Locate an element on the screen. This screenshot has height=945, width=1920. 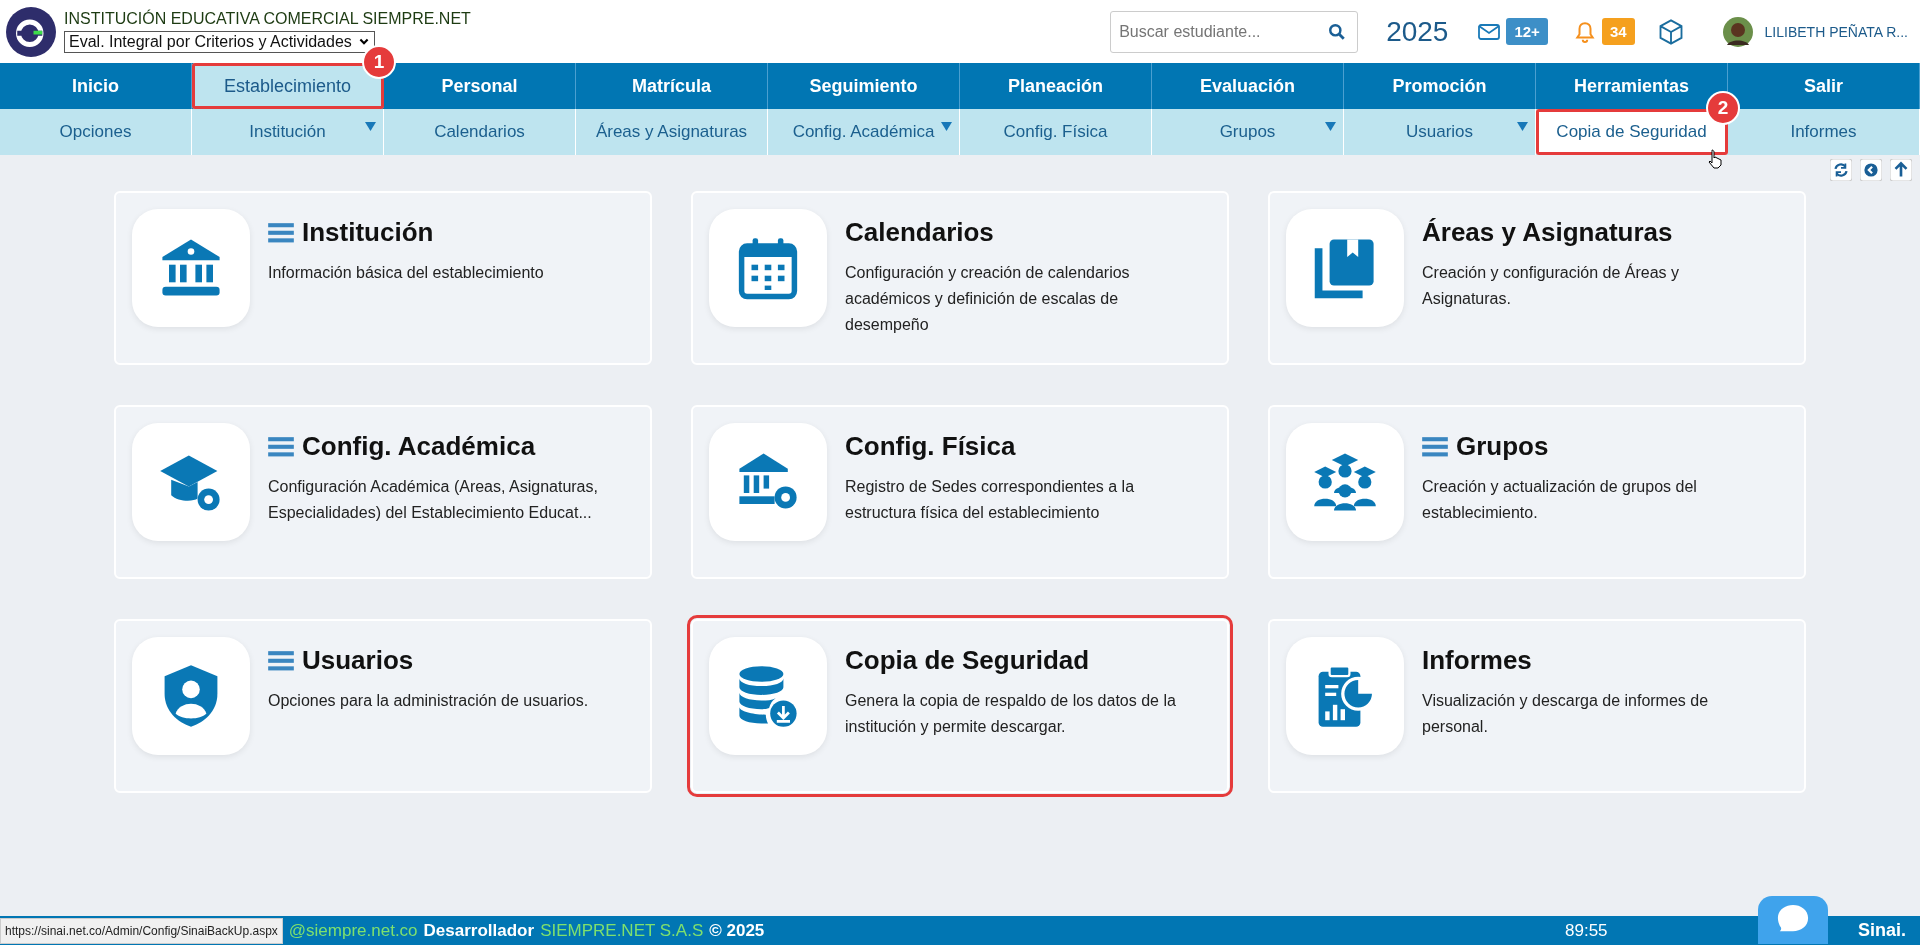
module-card: Usuarios Opciones para la administración de usuarios. is located at coordinates (383, 706).